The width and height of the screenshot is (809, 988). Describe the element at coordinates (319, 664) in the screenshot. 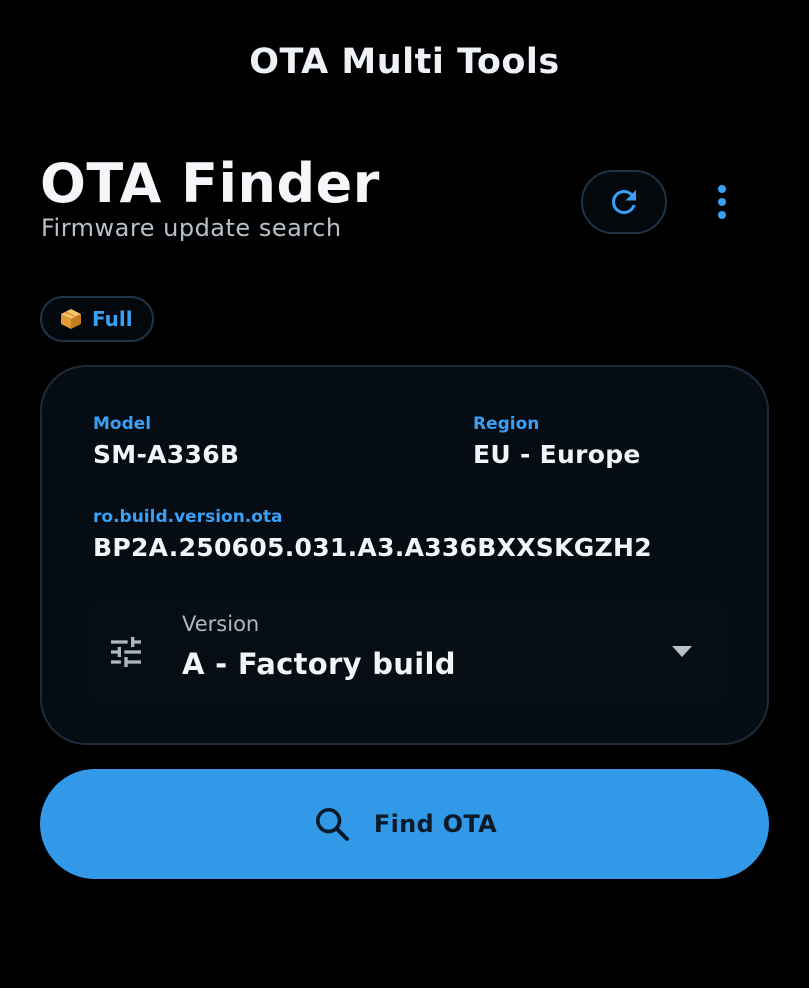

I see `version-selected-value: A - Factory build` at that location.